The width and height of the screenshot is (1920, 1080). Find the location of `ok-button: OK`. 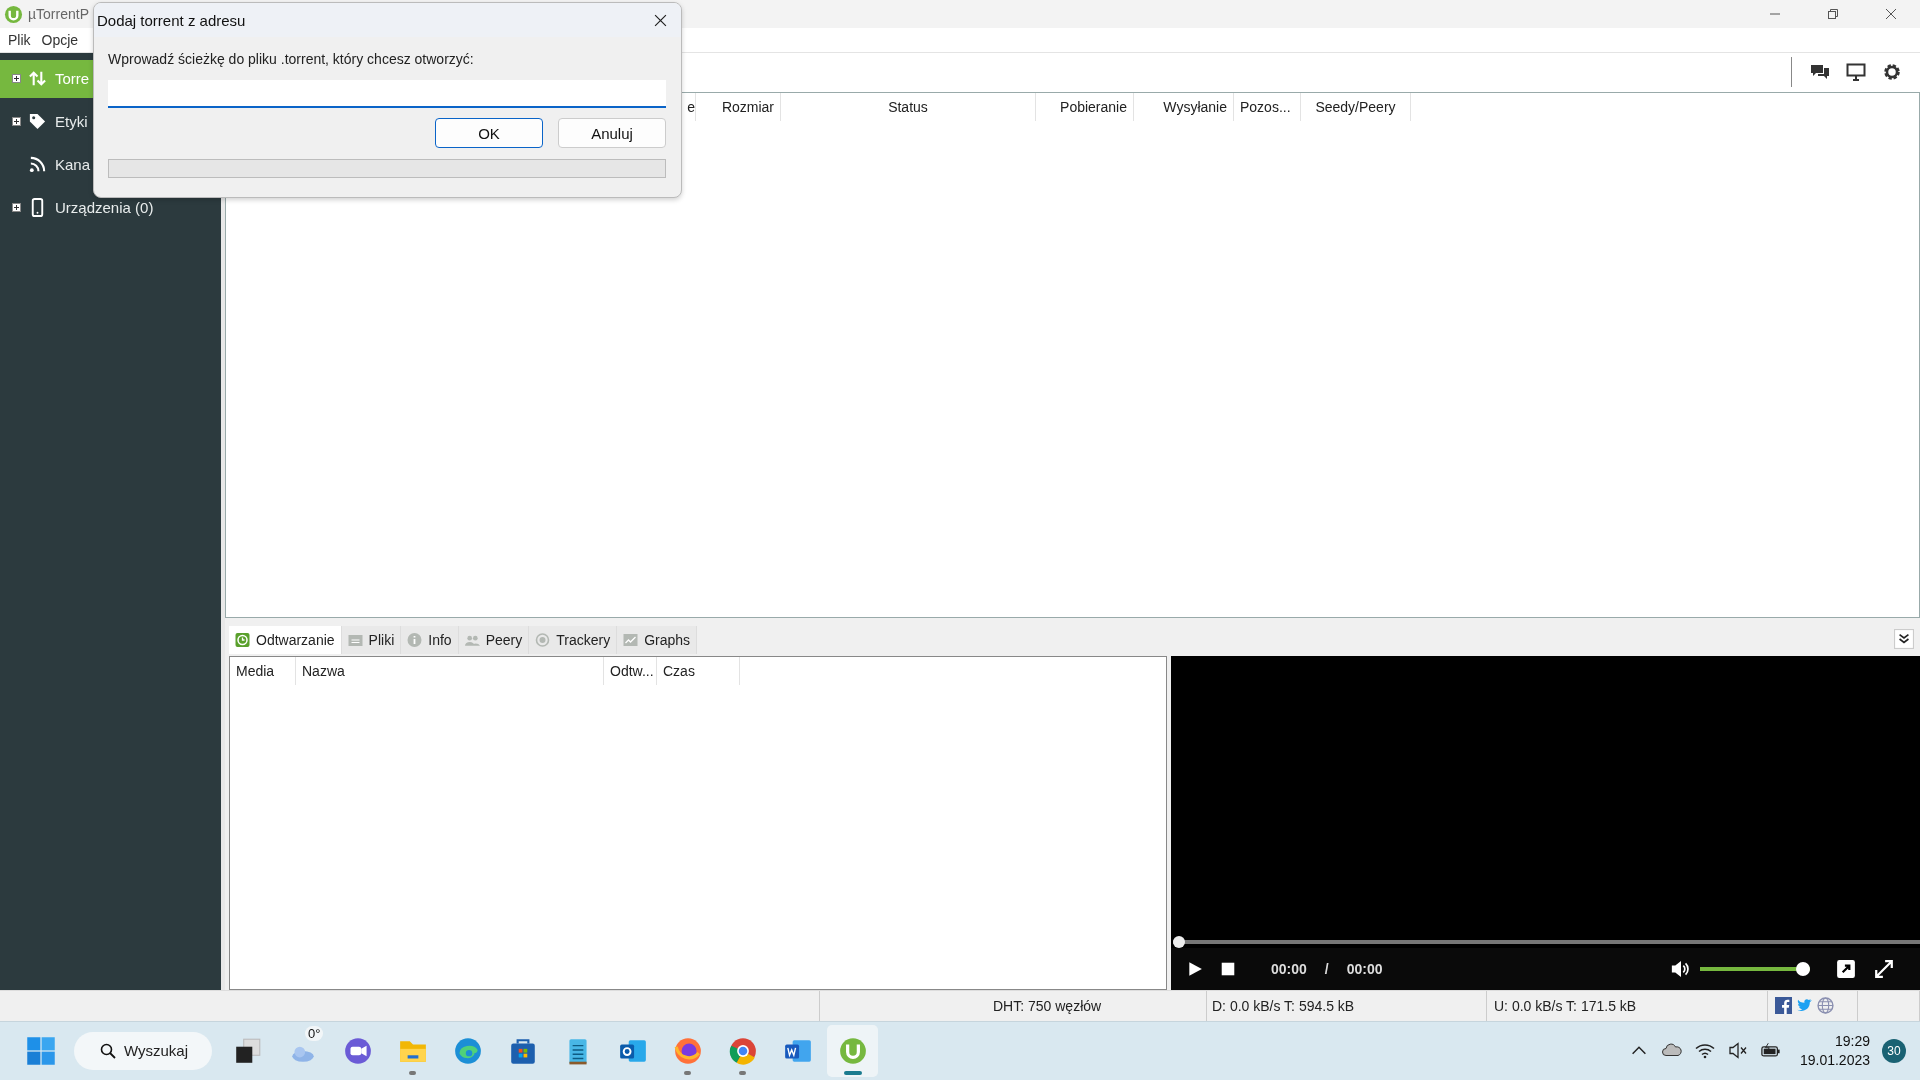

ok-button: OK is located at coordinates (489, 133).